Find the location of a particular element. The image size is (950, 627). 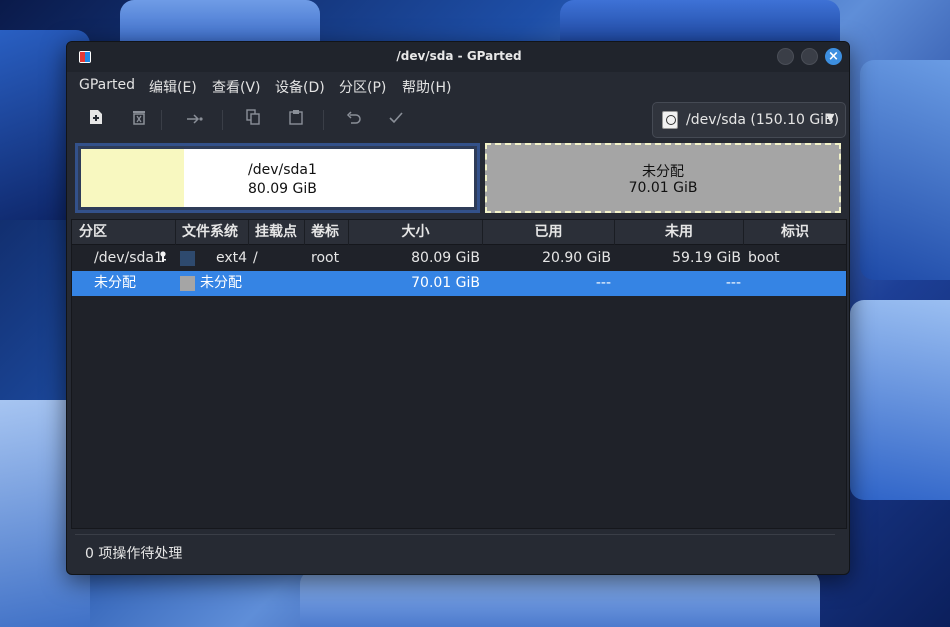

cell-size: 80.09 GiB is located at coordinates (445, 258).